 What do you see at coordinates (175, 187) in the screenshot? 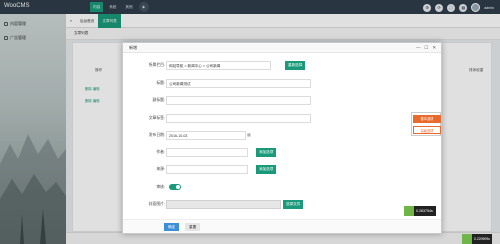
I see `audit-toggle` at bounding box center [175, 187].